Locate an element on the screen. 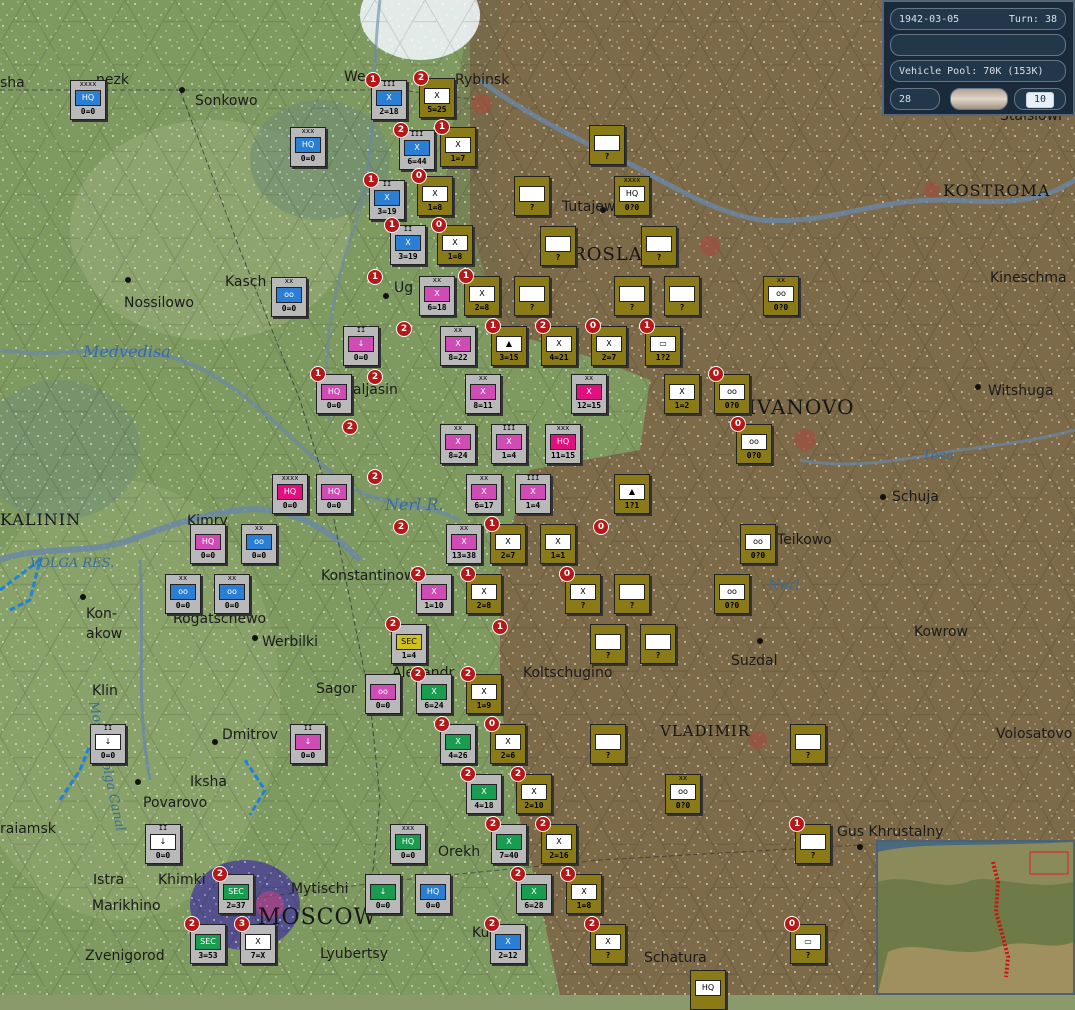 The width and height of the screenshot is (1075, 1010). unit-strength: 1=2 is located at coordinates (682, 405).